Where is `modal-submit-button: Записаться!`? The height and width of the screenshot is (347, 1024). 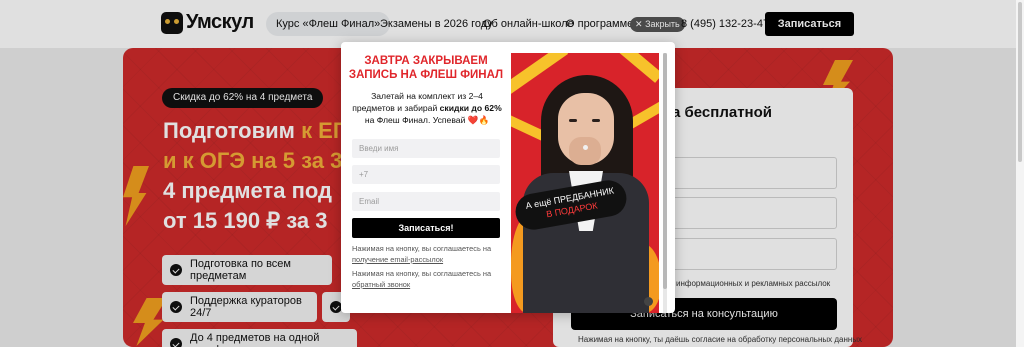
modal-submit-button: Записаться! is located at coordinates (426, 228).